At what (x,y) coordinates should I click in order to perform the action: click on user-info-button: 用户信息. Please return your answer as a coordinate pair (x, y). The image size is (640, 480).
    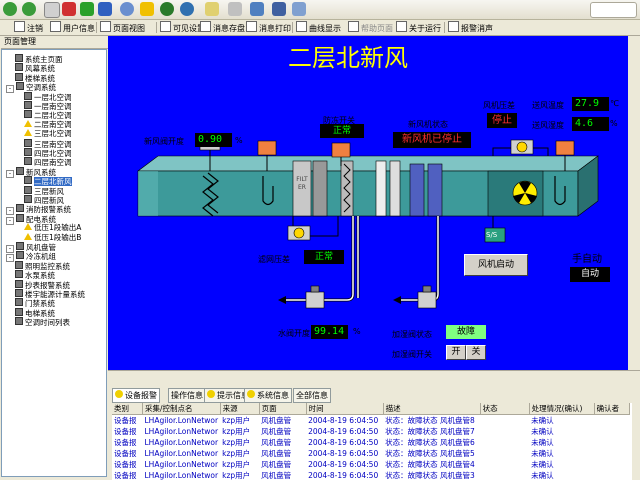
    Looking at the image, I should click on (72, 27).